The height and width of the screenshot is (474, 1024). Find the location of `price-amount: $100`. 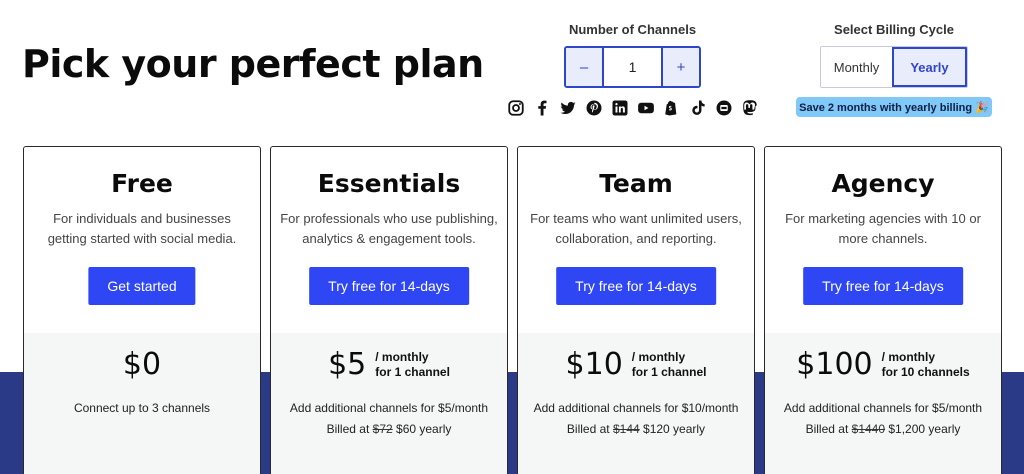

price-amount: $100 is located at coordinates (834, 364).